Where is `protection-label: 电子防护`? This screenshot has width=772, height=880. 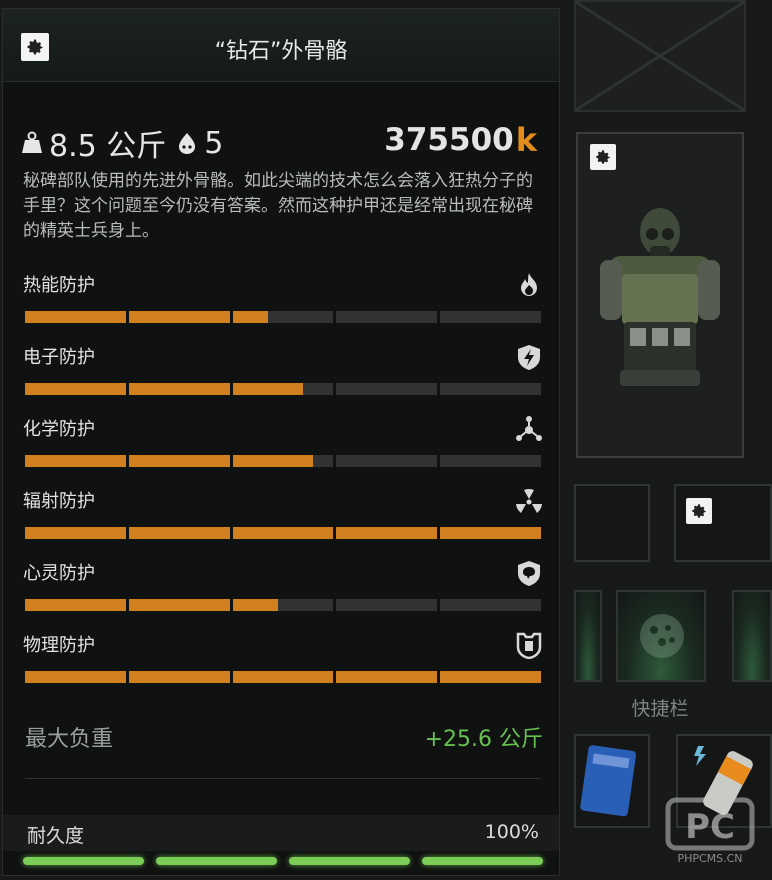 protection-label: 电子防护 is located at coordinates (59, 357).